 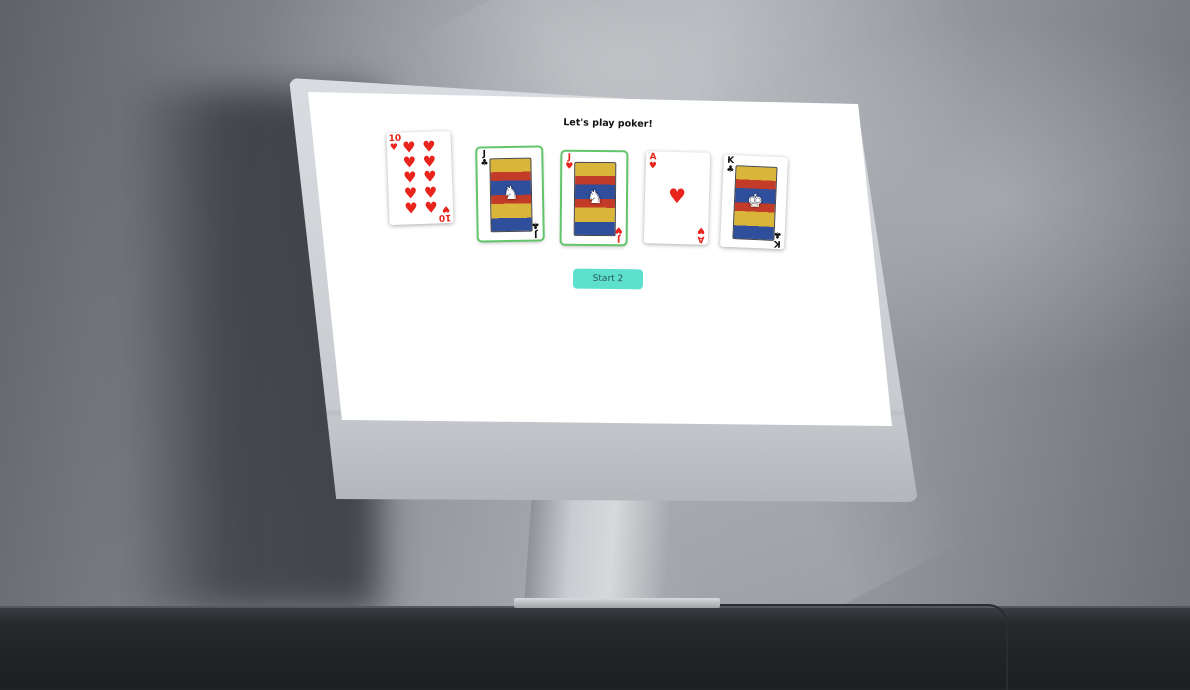 I want to click on card-rank: A, so click(x=701, y=238).